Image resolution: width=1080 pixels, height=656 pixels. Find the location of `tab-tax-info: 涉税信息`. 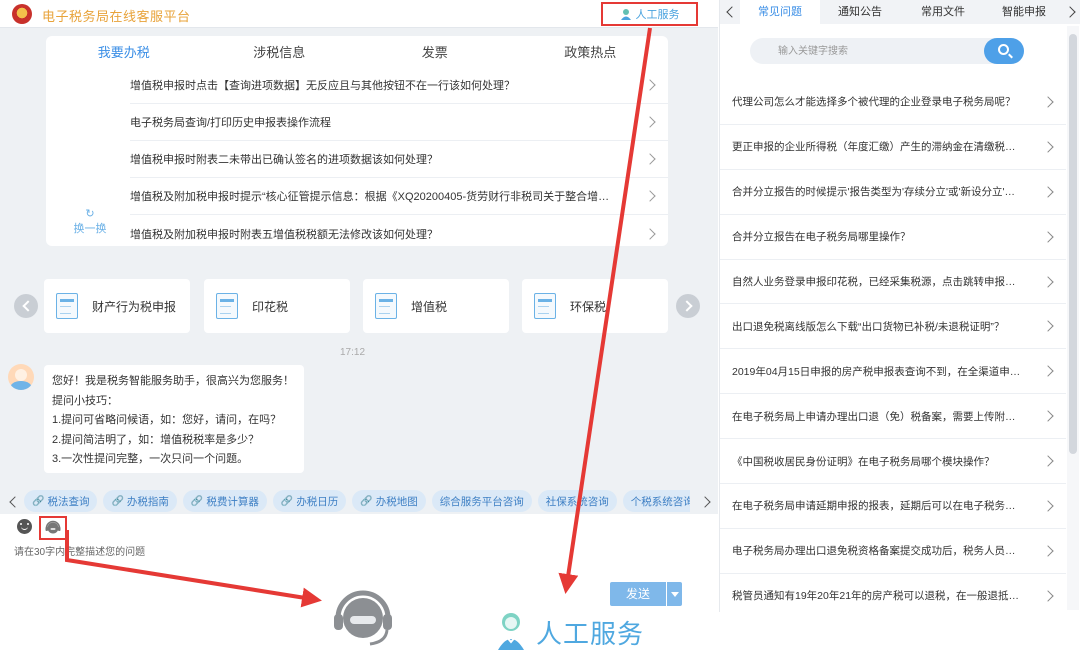

tab-tax-info: 涉税信息 is located at coordinates (280, 53).